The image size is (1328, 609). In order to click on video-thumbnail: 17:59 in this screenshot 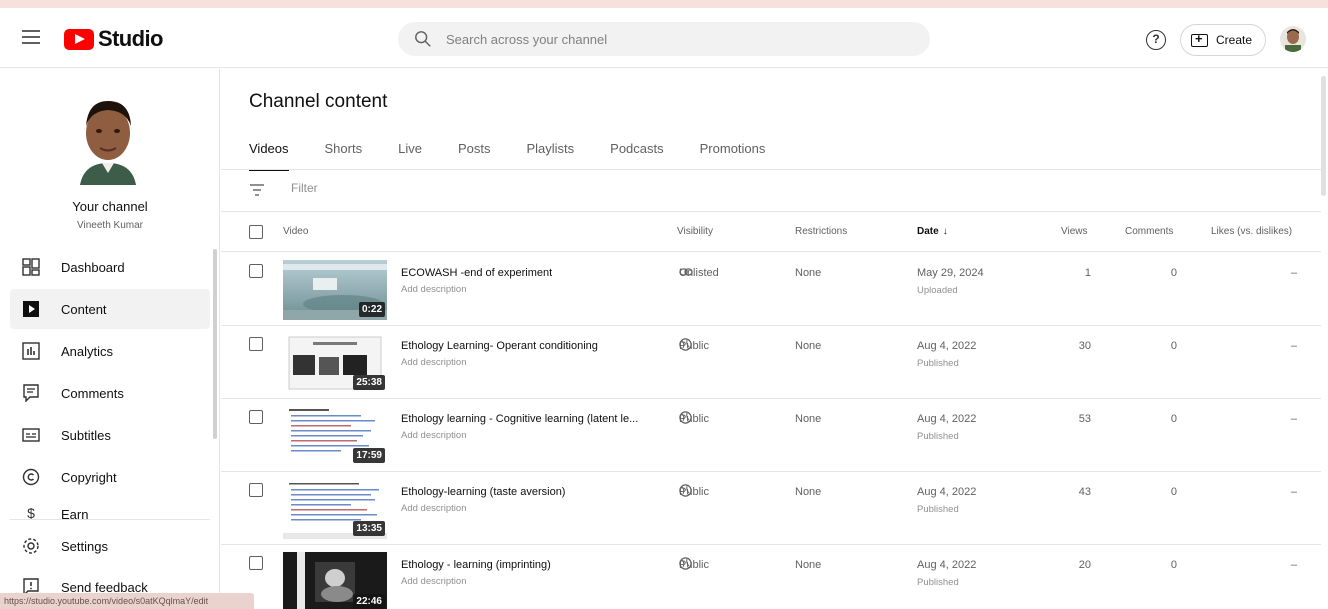, I will do `click(335, 436)`.